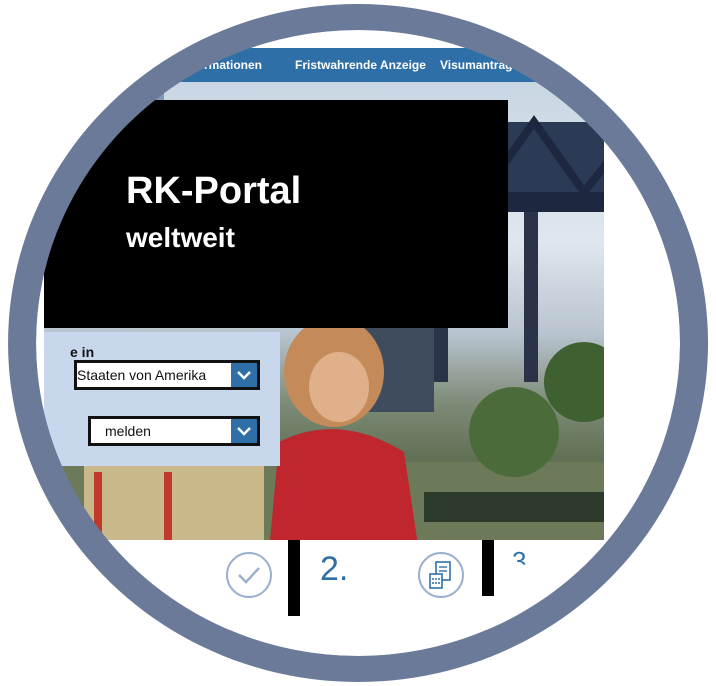 Image resolution: width=716 pixels, height=686 pixels. What do you see at coordinates (360, 65) in the screenshot?
I see `nav-item-fristwahrende-anzeige: Fristwahrende Anzeige` at bounding box center [360, 65].